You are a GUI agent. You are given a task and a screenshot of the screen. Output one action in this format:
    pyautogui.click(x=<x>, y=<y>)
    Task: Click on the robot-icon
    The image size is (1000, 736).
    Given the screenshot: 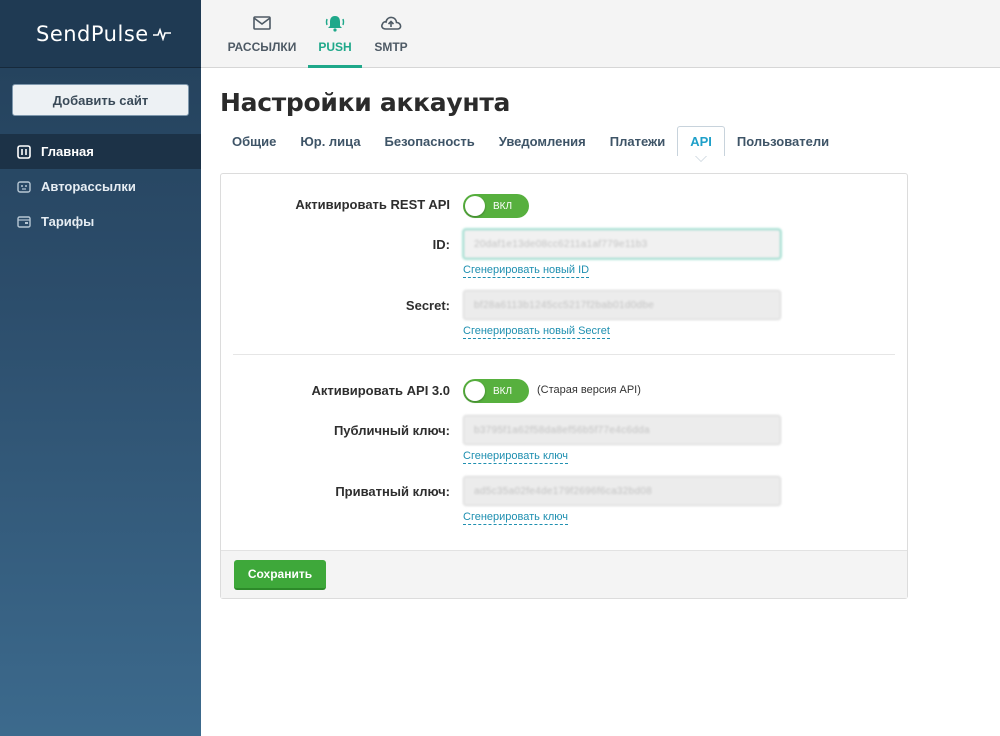 What is the action you would take?
    pyautogui.click(x=24, y=187)
    